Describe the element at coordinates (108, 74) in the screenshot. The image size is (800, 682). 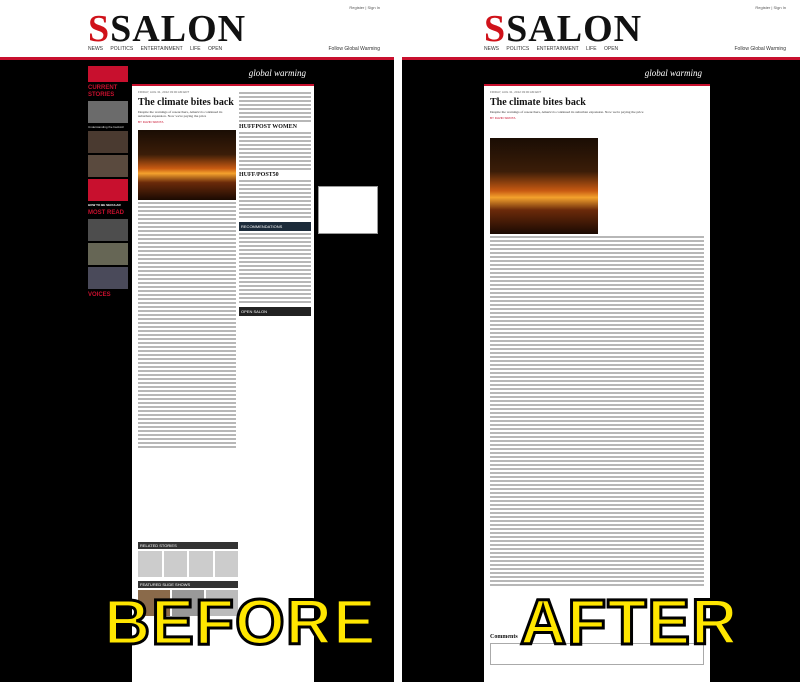
I see `sidebar-promo` at that location.